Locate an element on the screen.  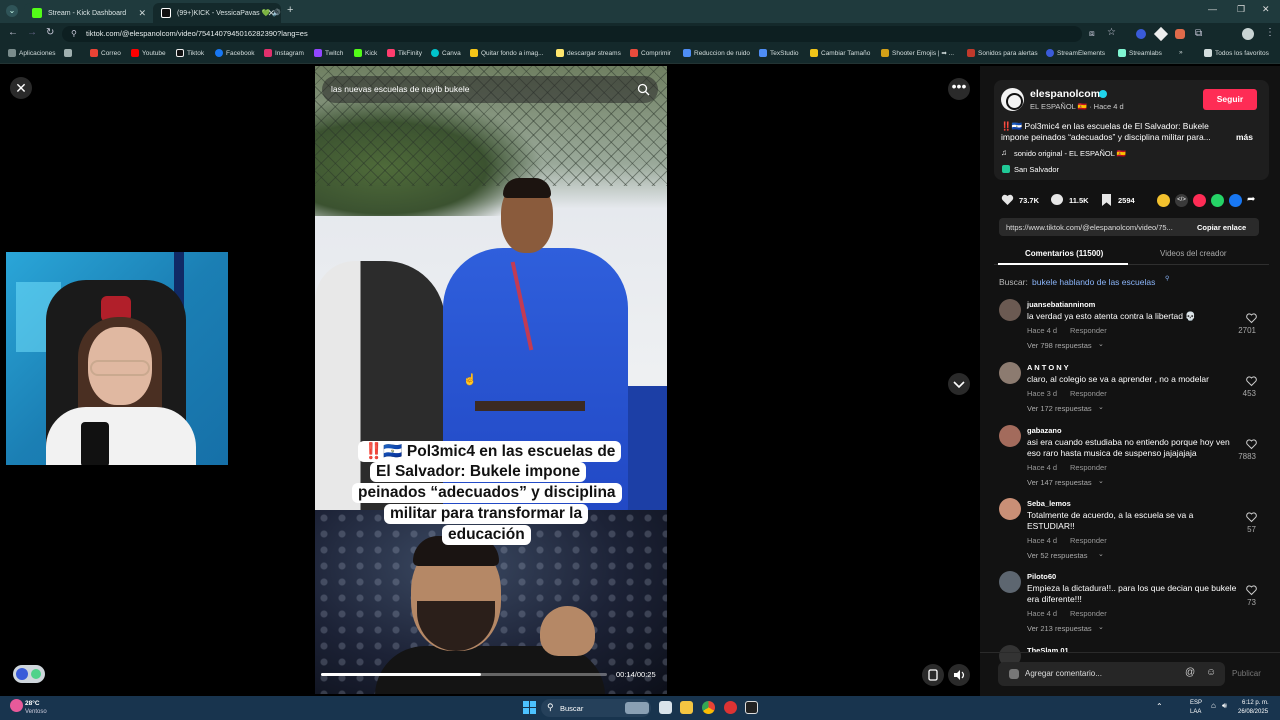
volume-button is located at coordinates (959, 675).